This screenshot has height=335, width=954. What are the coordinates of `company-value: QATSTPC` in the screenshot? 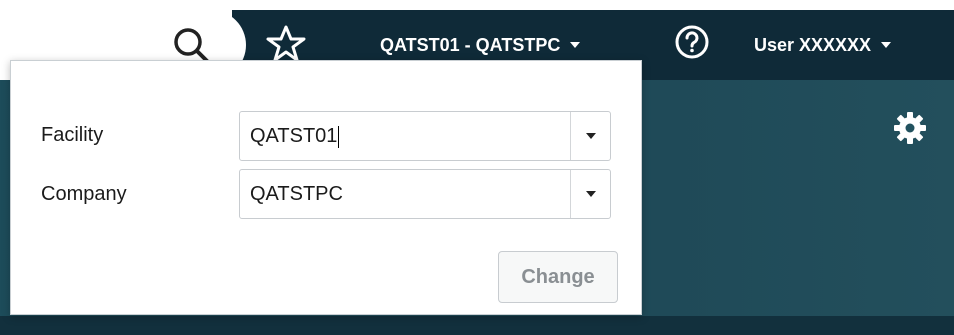 It's located at (296, 194).